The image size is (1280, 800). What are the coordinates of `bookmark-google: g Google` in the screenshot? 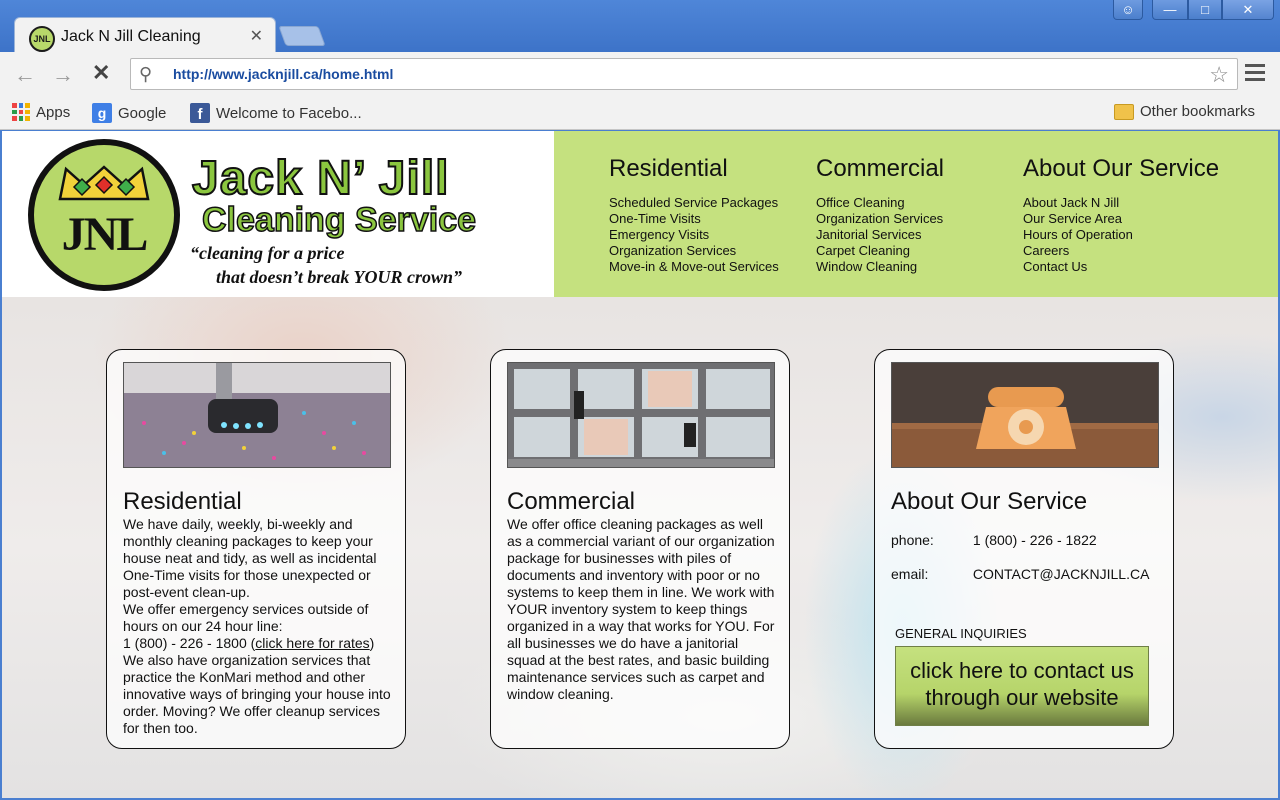 It's located at (129, 113).